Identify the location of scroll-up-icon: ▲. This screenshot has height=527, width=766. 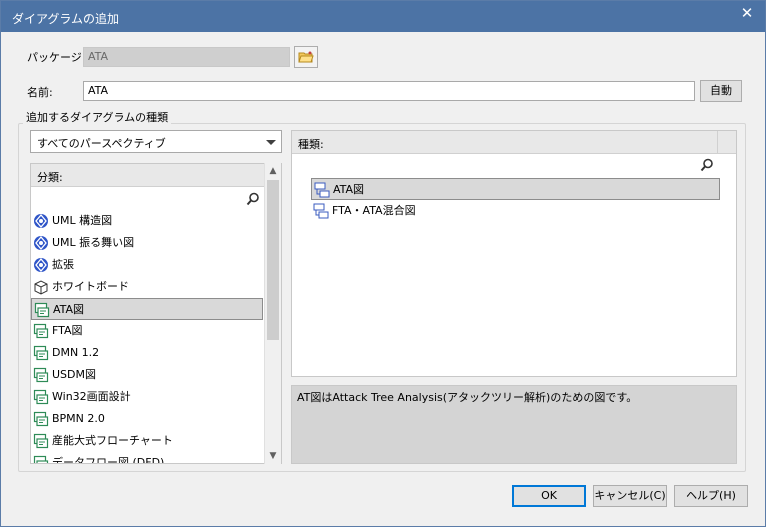
(273, 171).